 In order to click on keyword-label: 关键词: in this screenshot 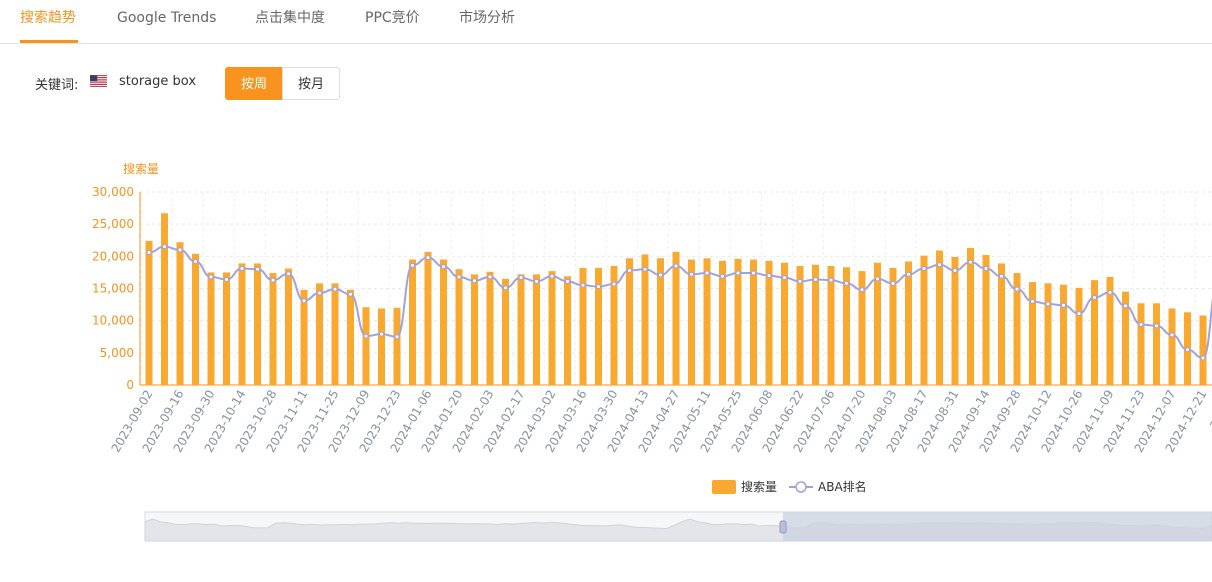, I will do `click(57, 85)`.